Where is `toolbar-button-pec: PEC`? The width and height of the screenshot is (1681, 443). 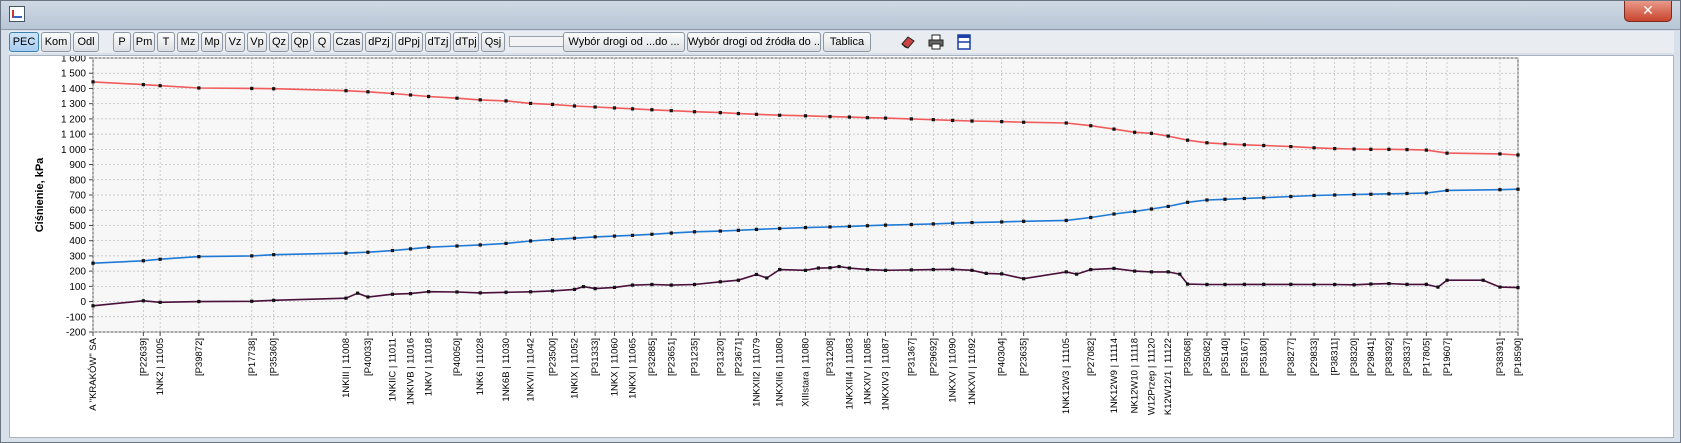
toolbar-button-pec: PEC is located at coordinates (24, 42).